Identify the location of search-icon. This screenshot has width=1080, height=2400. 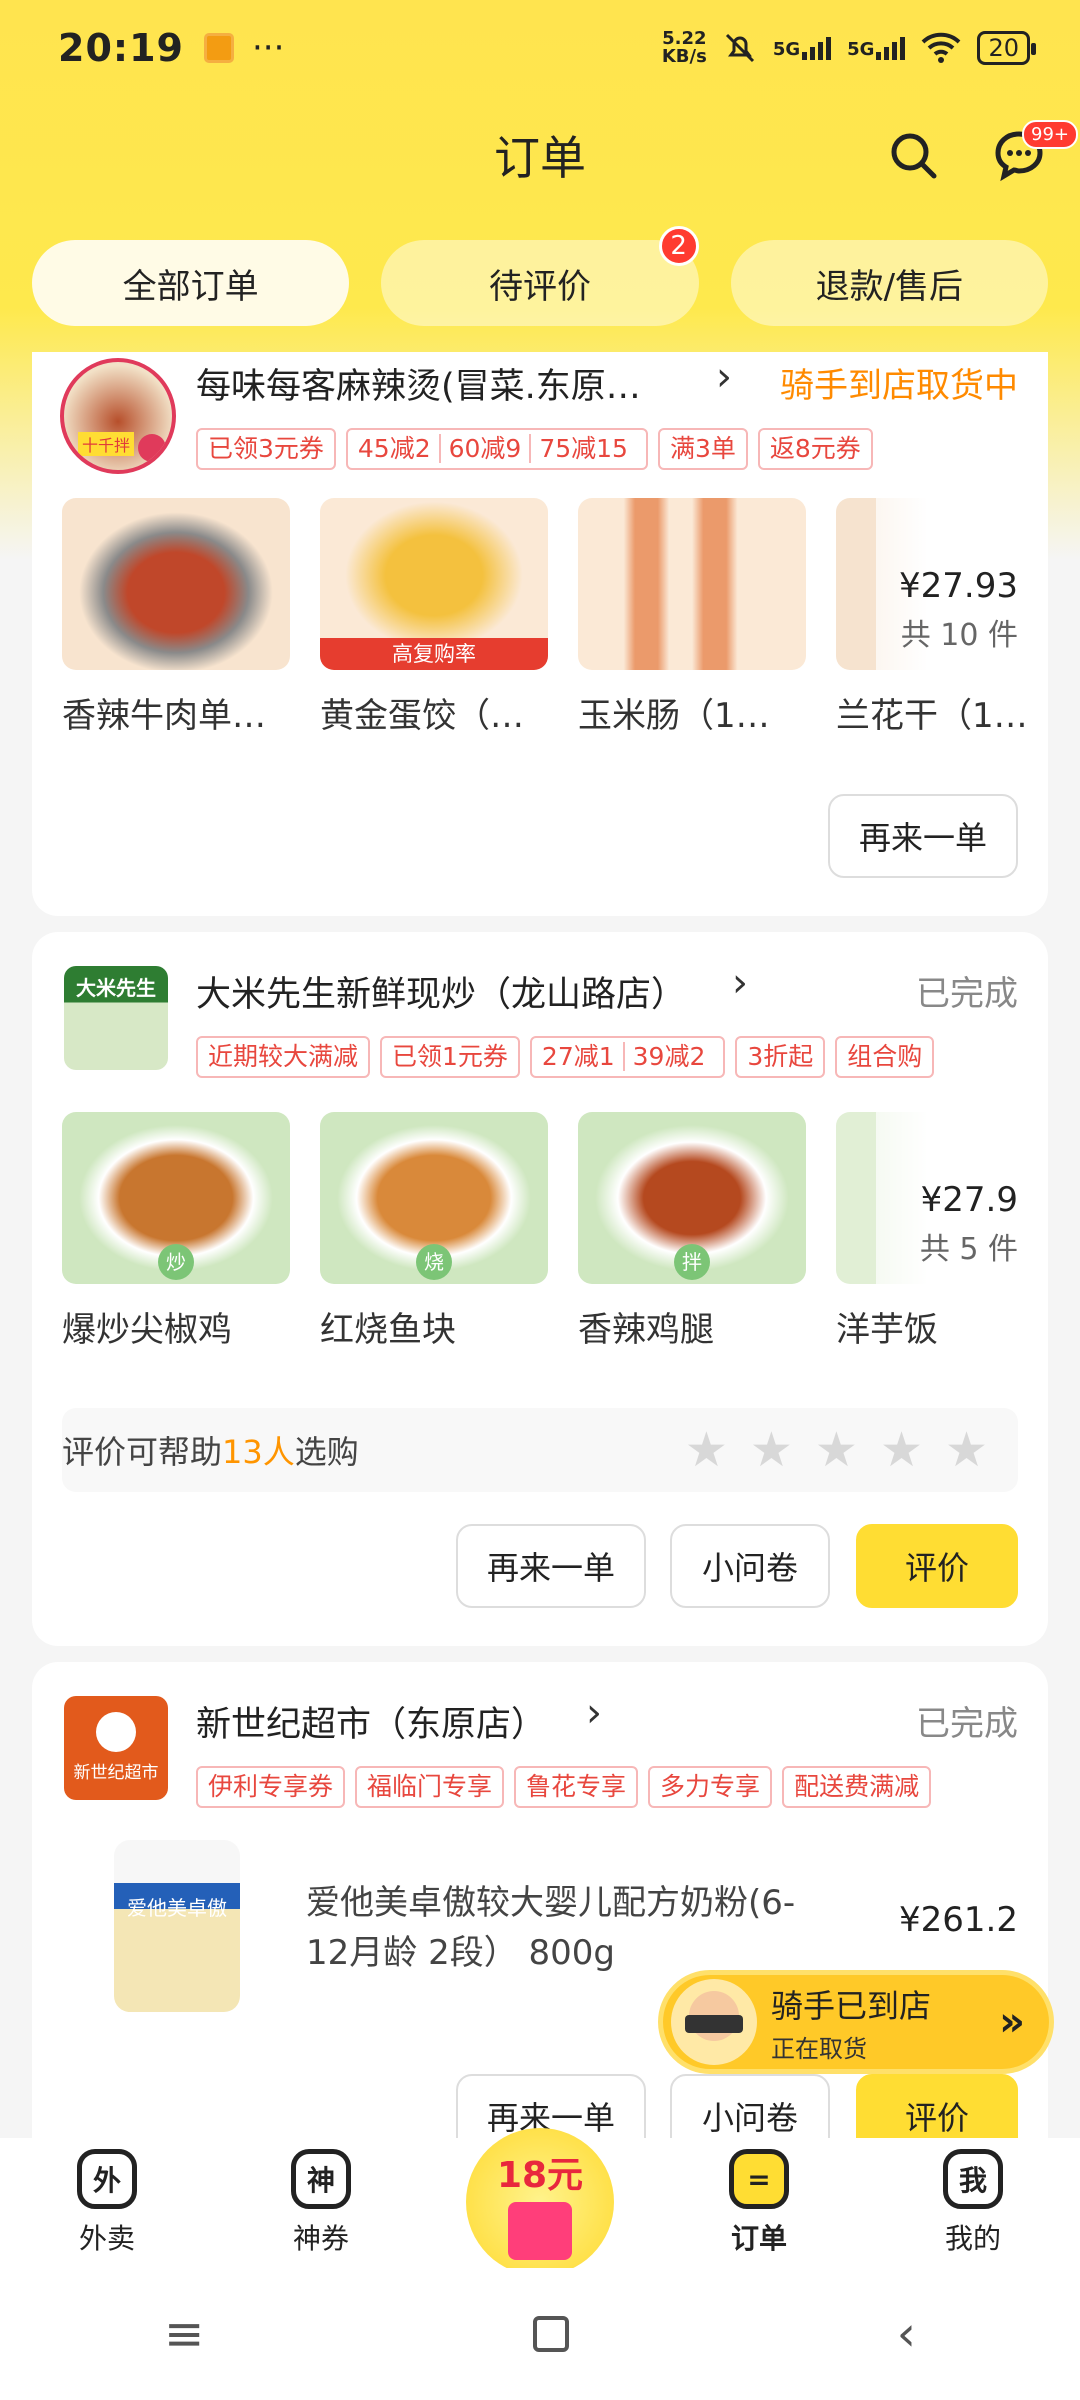
(913, 155).